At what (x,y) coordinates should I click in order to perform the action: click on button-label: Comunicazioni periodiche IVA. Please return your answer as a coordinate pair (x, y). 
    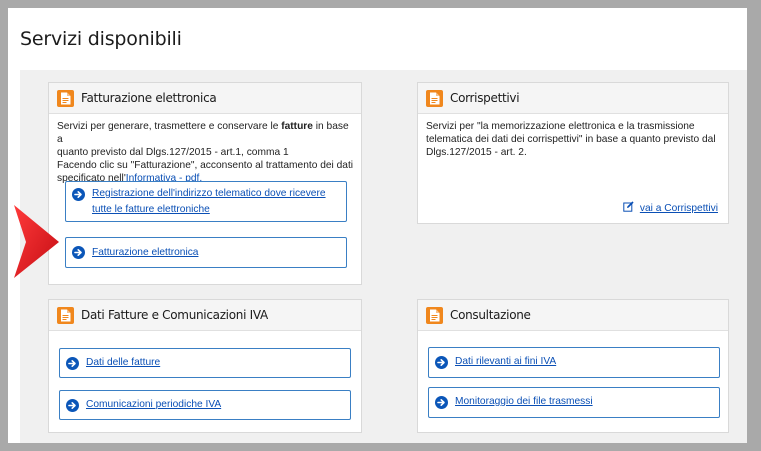
    Looking at the image, I should click on (154, 404).